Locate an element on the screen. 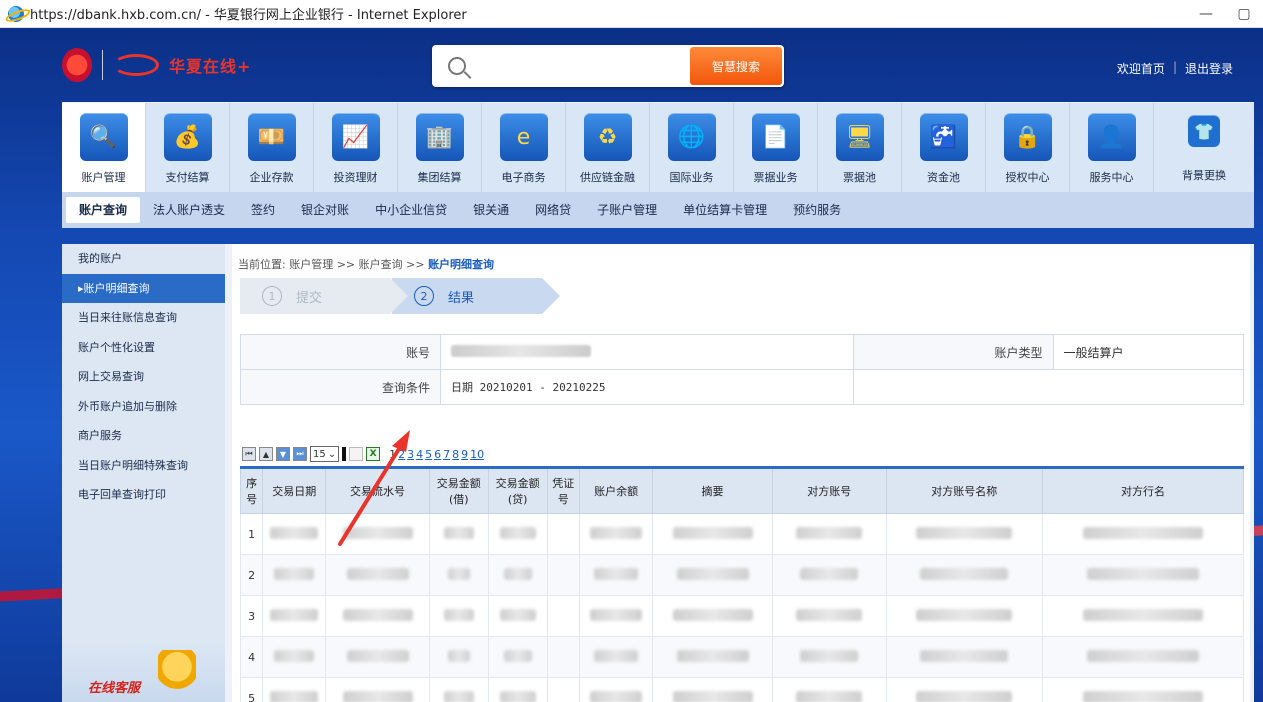 This screenshot has width=1263, height=702. sidebar-item: 当日来往账信息查询 is located at coordinates (143, 318).